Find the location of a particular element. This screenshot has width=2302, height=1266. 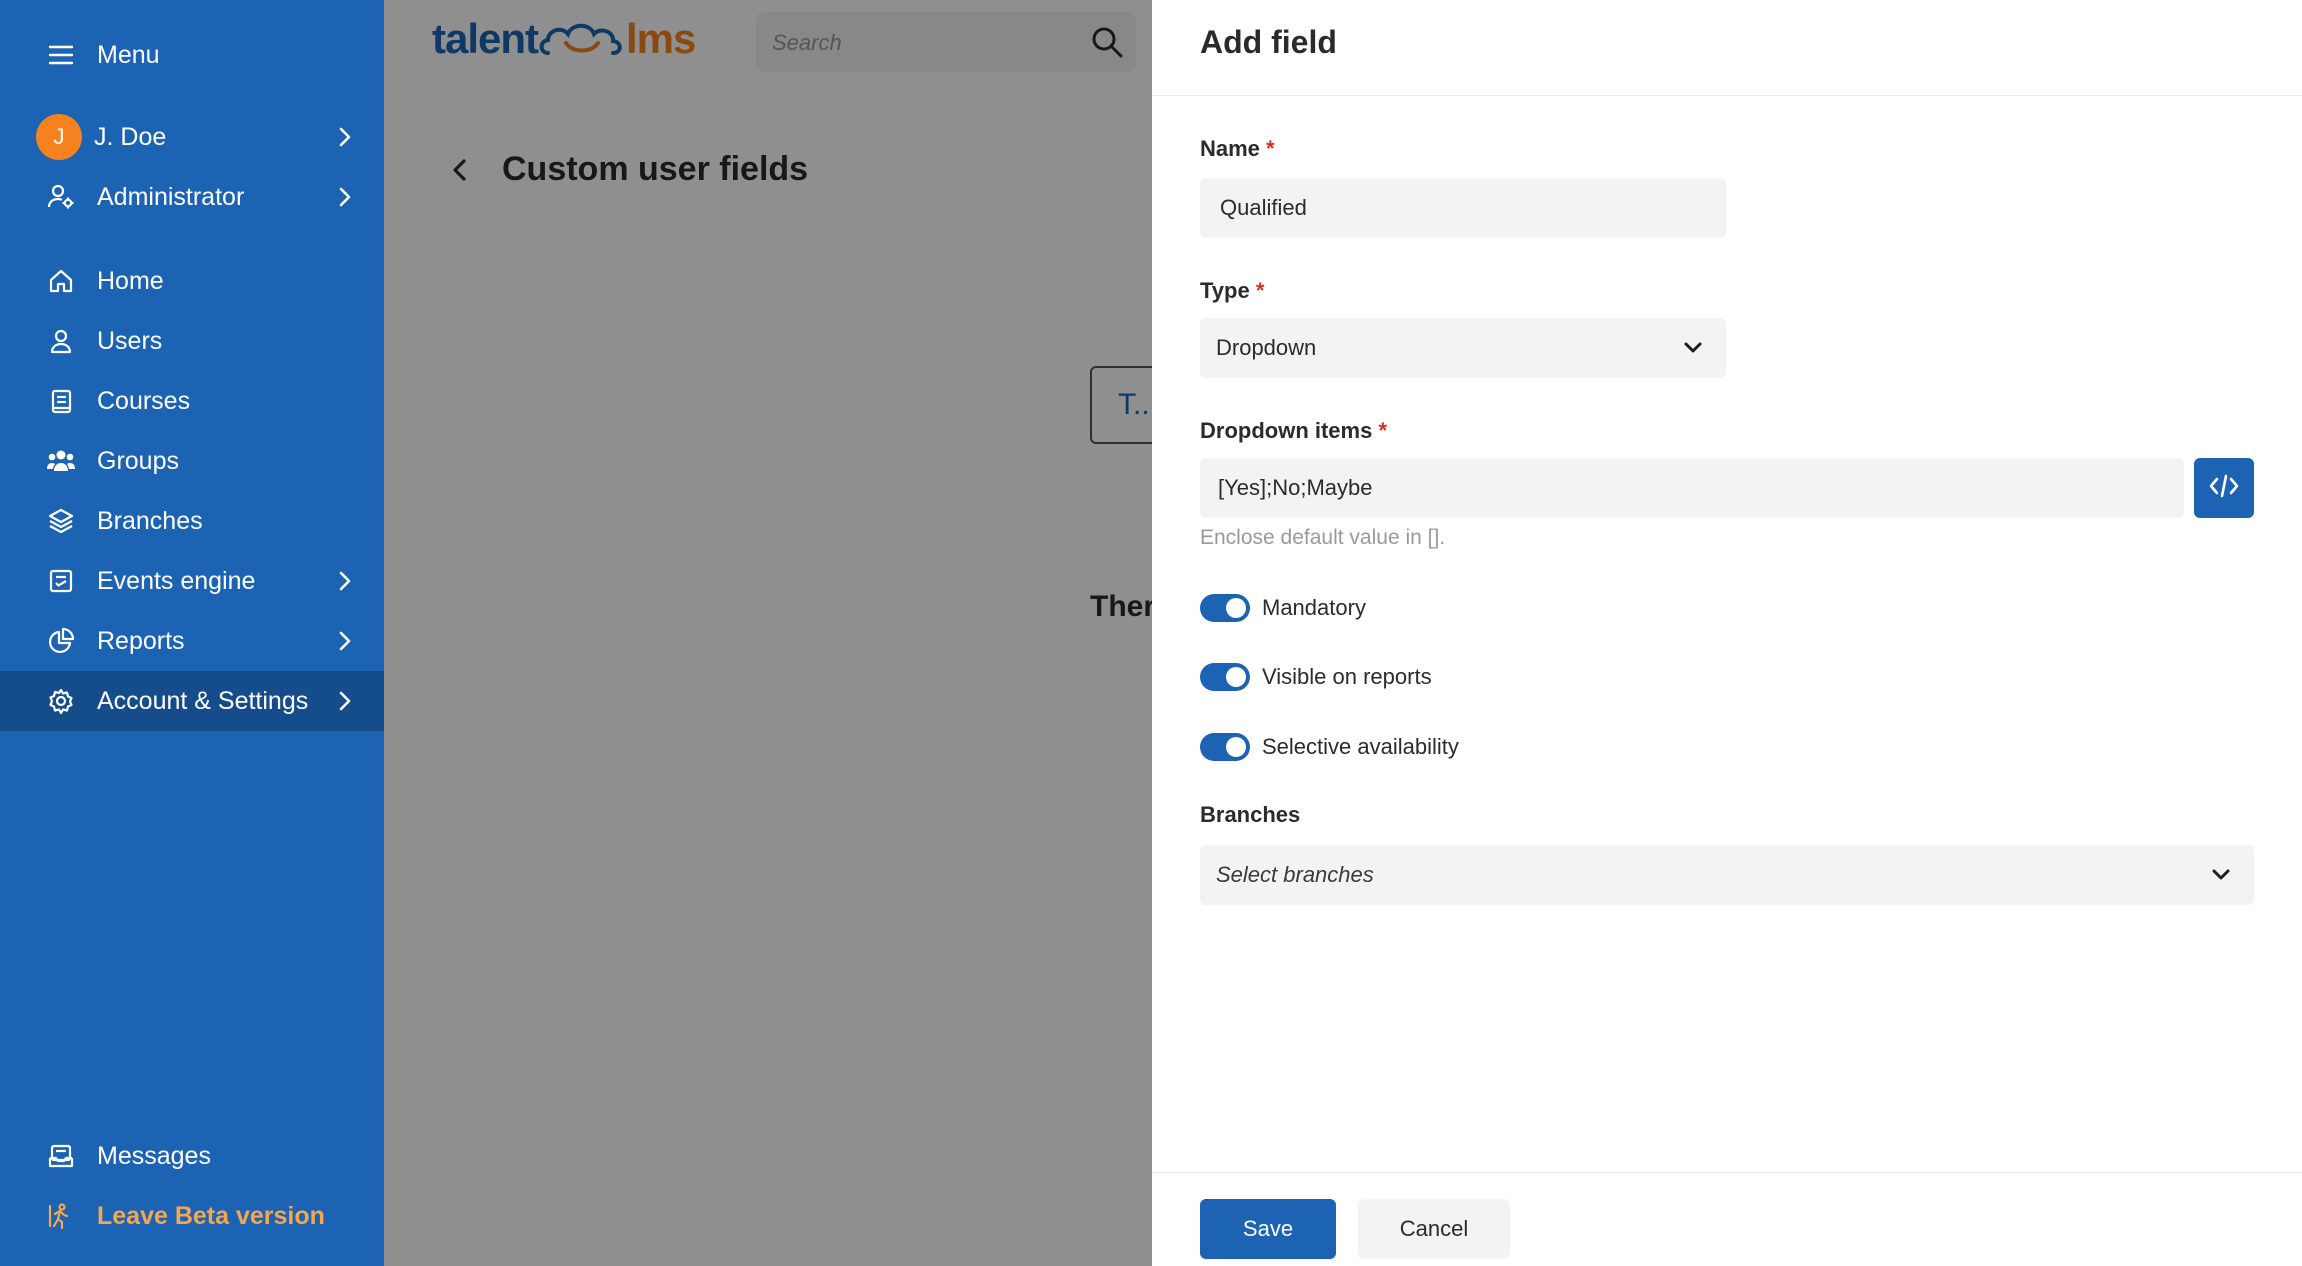

leave-beta-label: Leave Beta version is located at coordinates (211, 1216).